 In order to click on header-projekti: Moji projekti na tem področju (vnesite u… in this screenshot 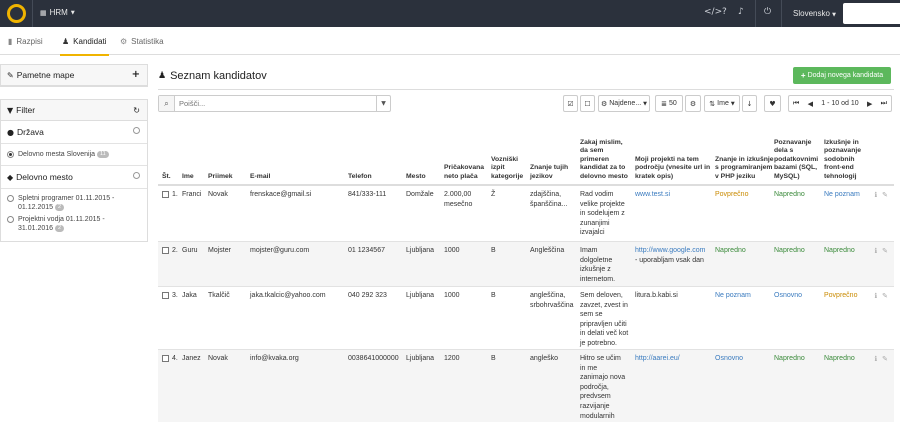, I will do `click(674, 168)`.